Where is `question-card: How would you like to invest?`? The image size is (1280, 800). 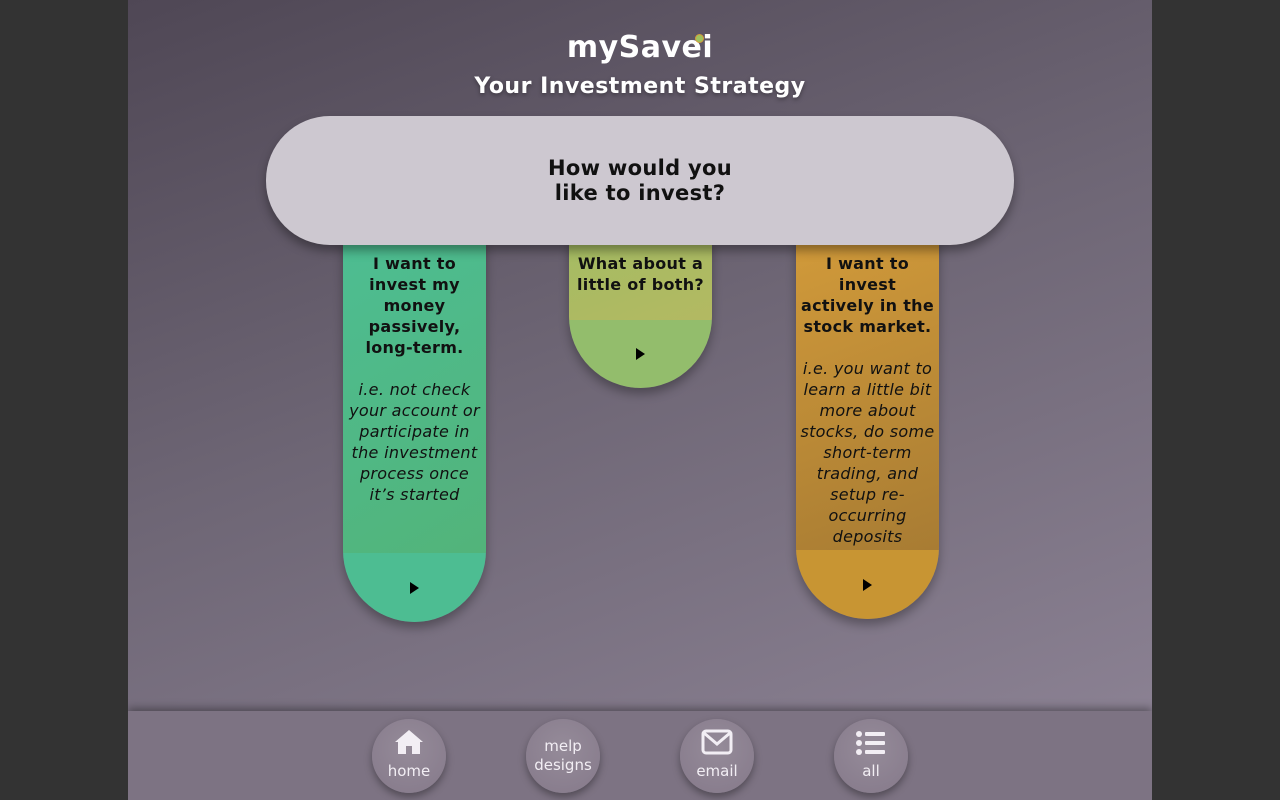 question-card: How would you like to invest? is located at coordinates (640, 180).